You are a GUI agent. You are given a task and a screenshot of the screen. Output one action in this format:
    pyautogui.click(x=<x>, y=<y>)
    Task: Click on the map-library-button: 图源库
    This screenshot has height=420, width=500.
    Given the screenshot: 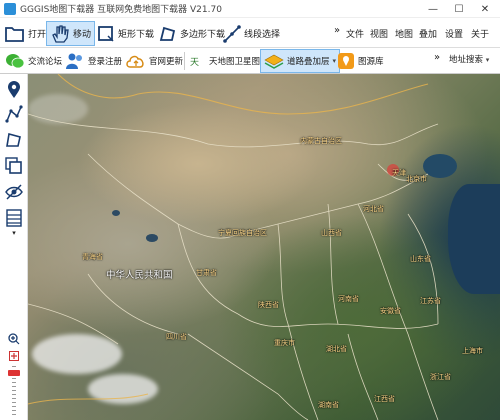 What is the action you would take?
    pyautogui.click(x=360, y=61)
    